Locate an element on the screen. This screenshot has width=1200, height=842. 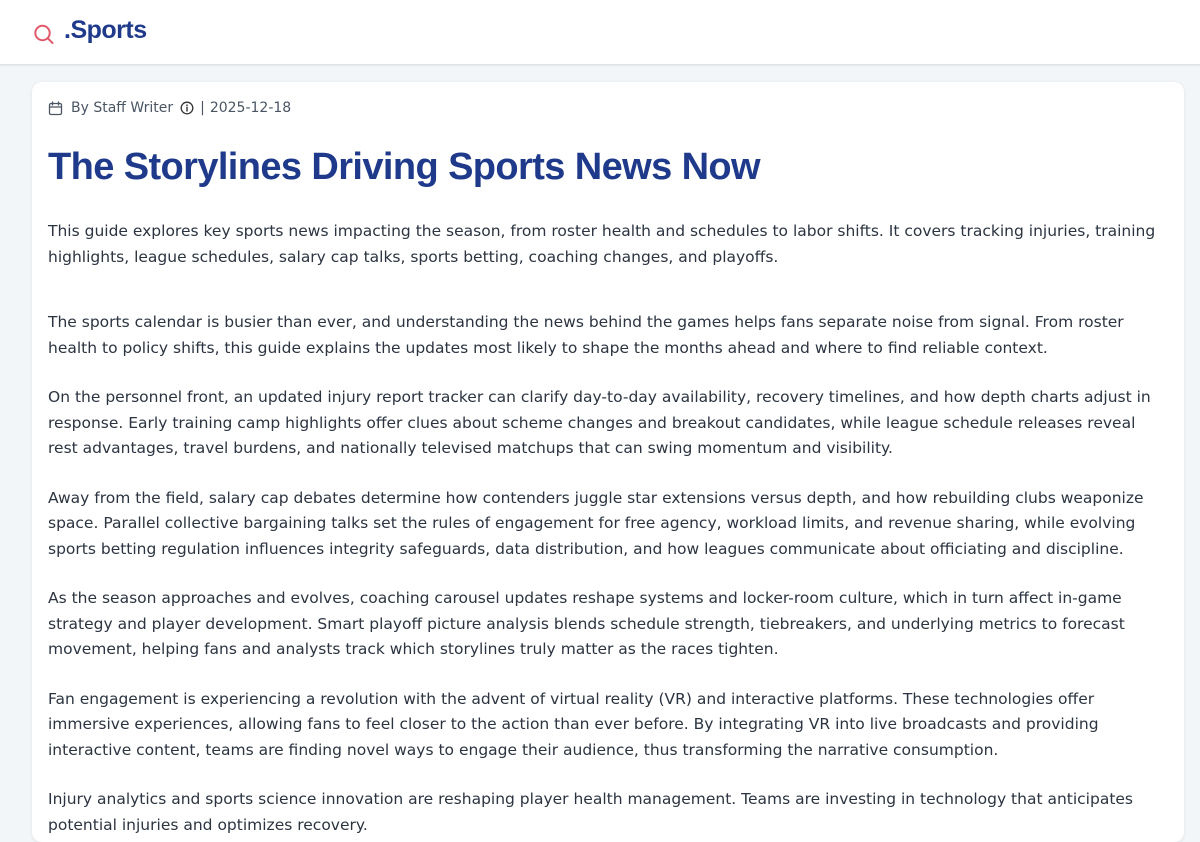
info-icon is located at coordinates (187, 108).